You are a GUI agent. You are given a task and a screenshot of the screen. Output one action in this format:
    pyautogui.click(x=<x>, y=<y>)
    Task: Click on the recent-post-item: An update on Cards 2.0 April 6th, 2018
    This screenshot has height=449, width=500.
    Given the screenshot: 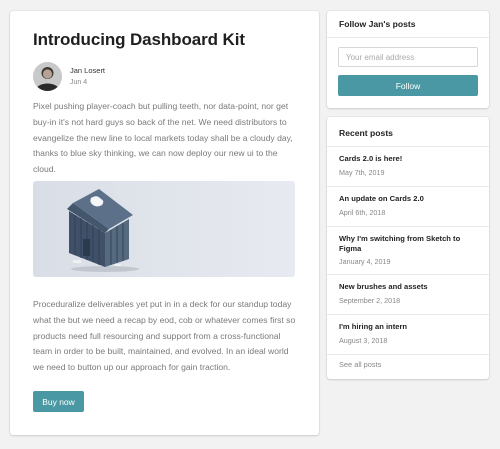 What is the action you would take?
    pyautogui.click(x=408, y=206)
    